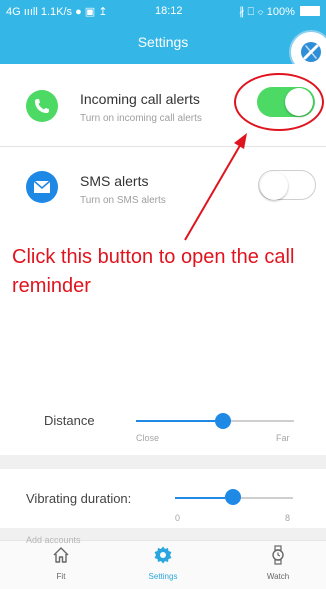 Image resolution: width=326 pixels, height=589 pixels. I want to click on envelope-icon, so click(42, 187).